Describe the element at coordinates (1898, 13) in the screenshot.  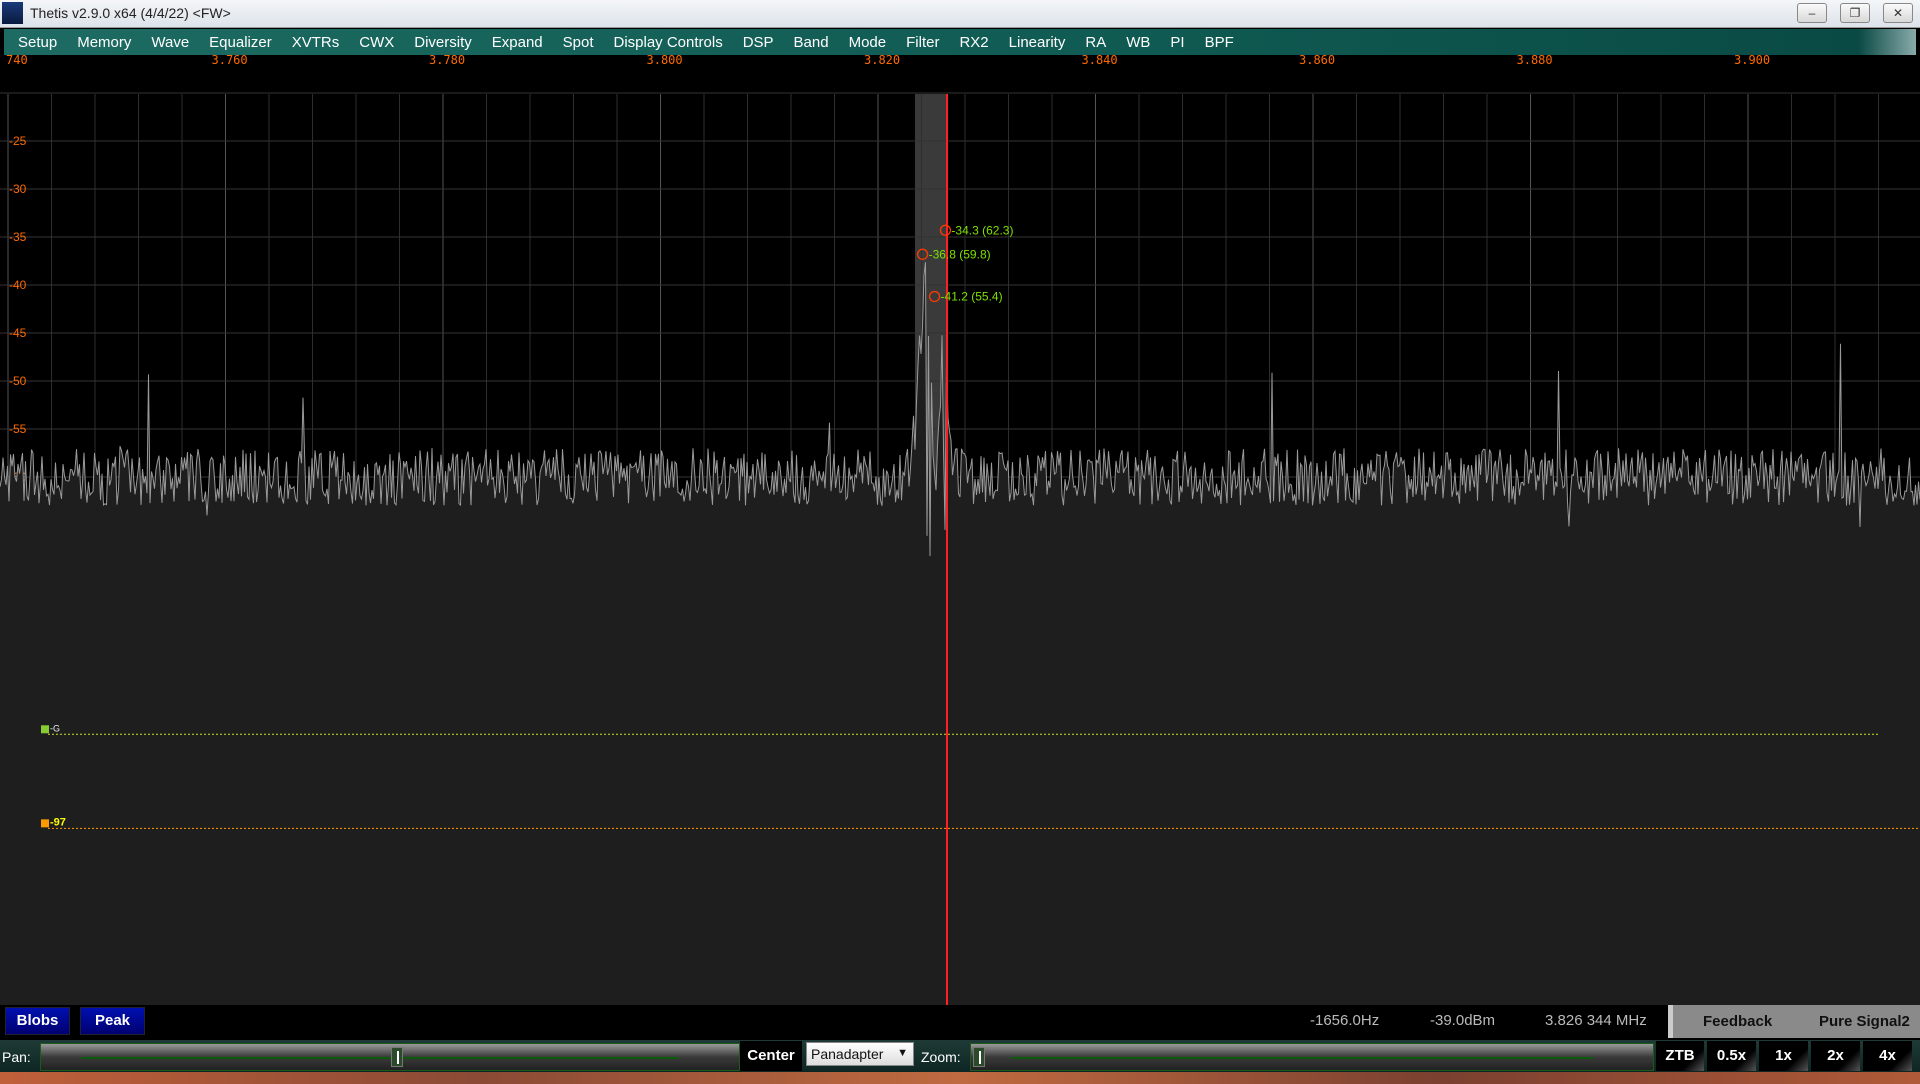
I see `close-button: ✕` at that location.